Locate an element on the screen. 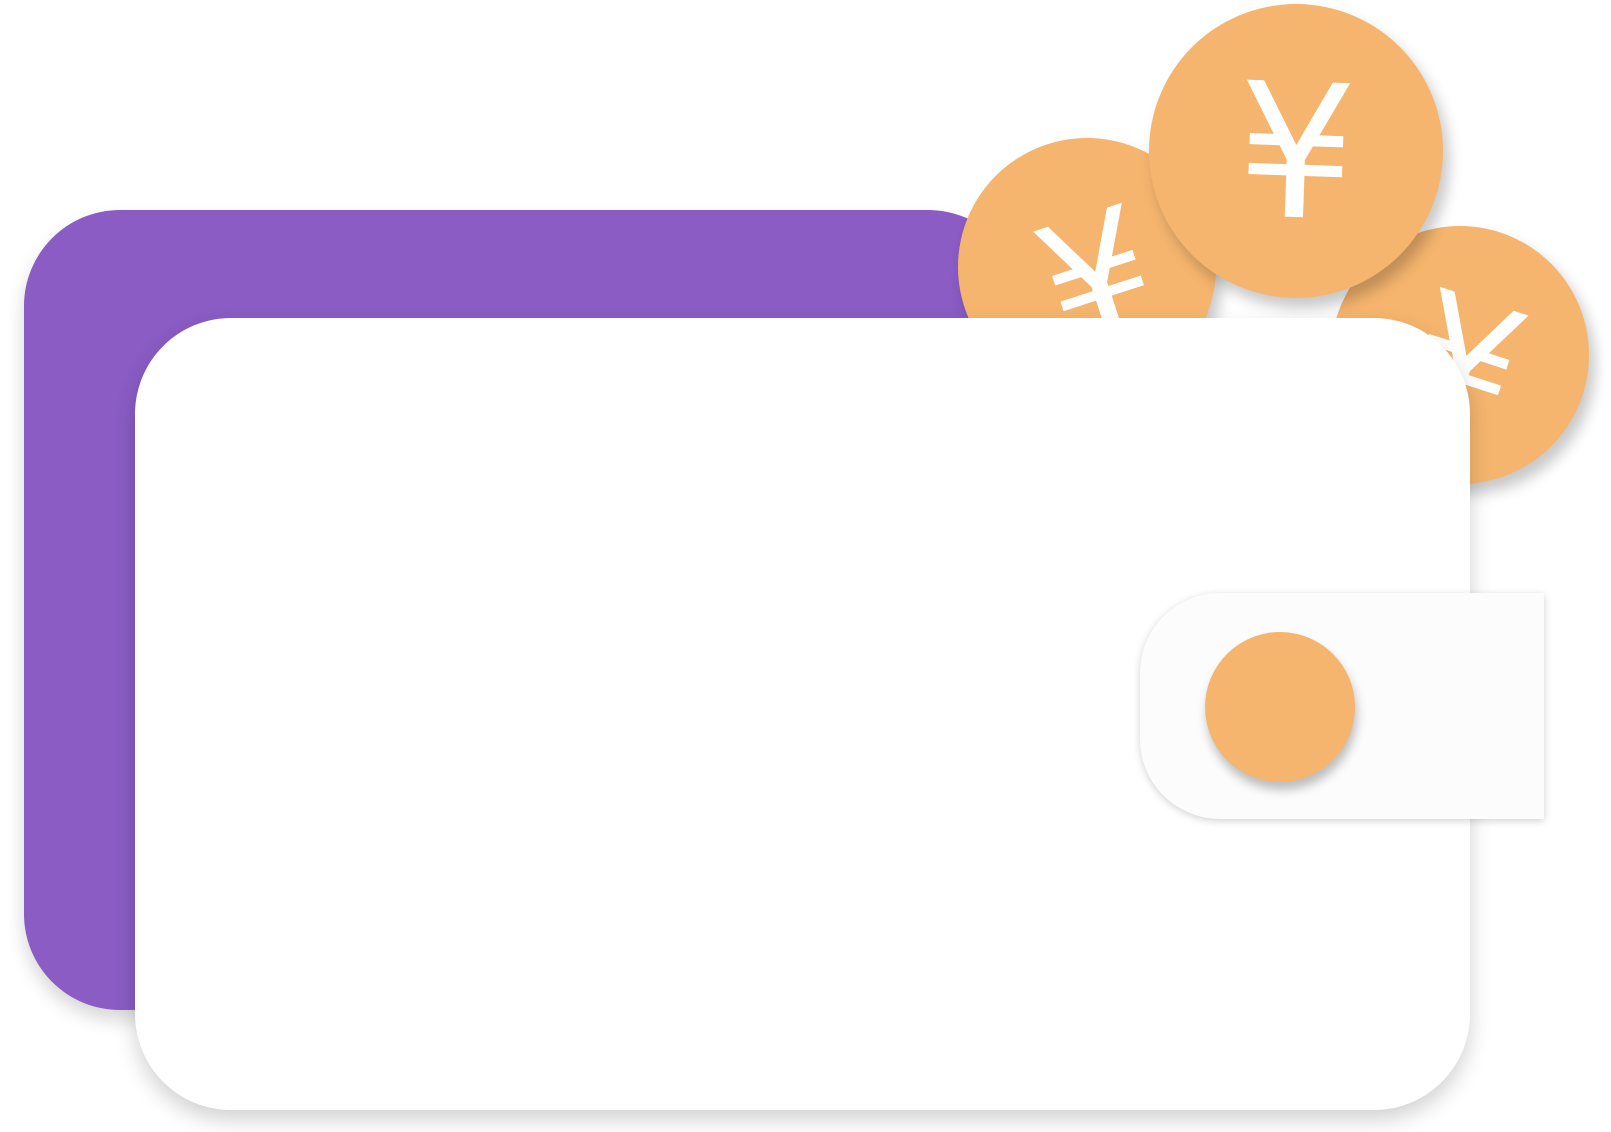 This screenshot has height=1132, width=1611. clasp-button-icon is located at coordinates (1280, 707).